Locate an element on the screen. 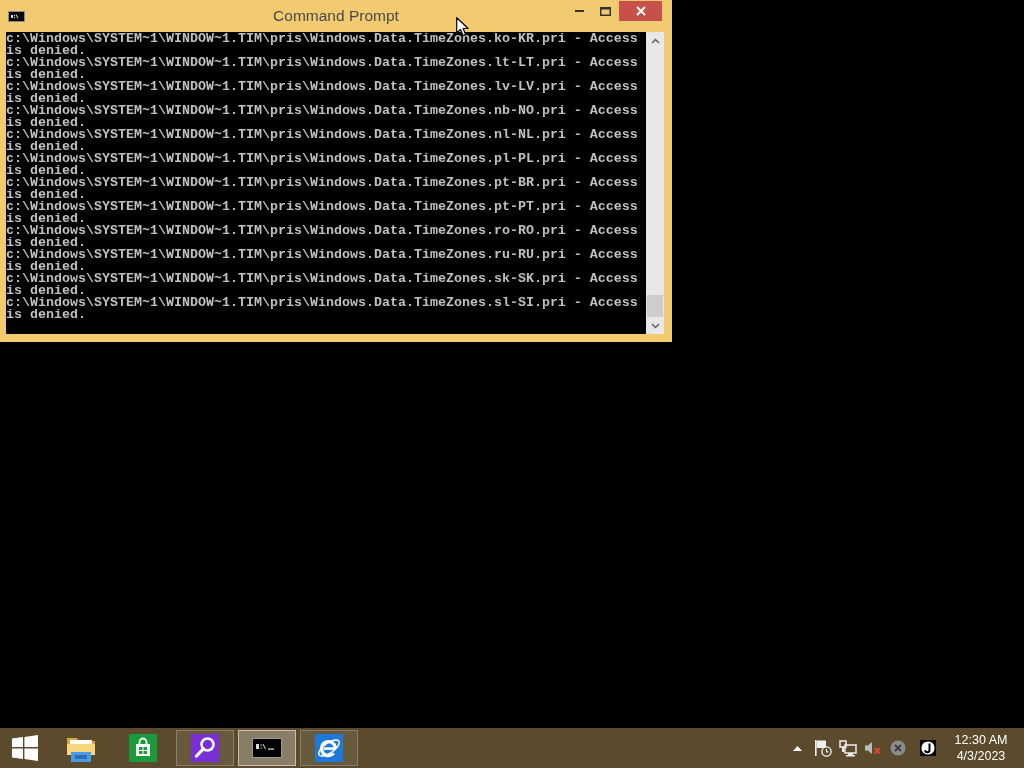  chevron-down-icon is located at coordinates (655, 325).